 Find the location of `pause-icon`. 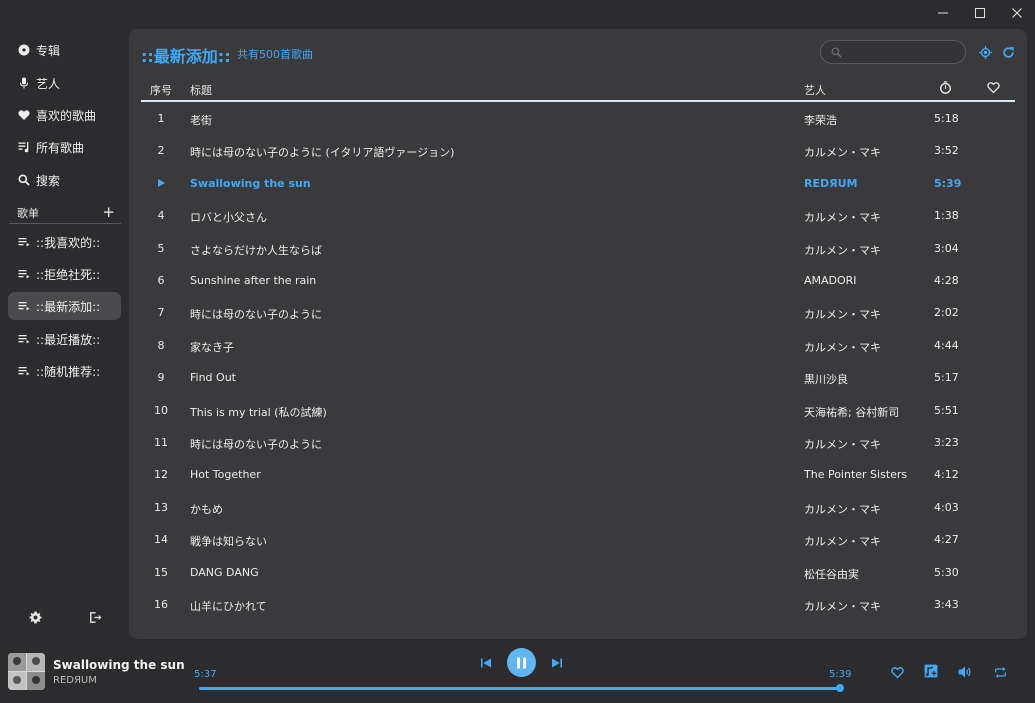

pause-icon is located at coordinates (521, 662).